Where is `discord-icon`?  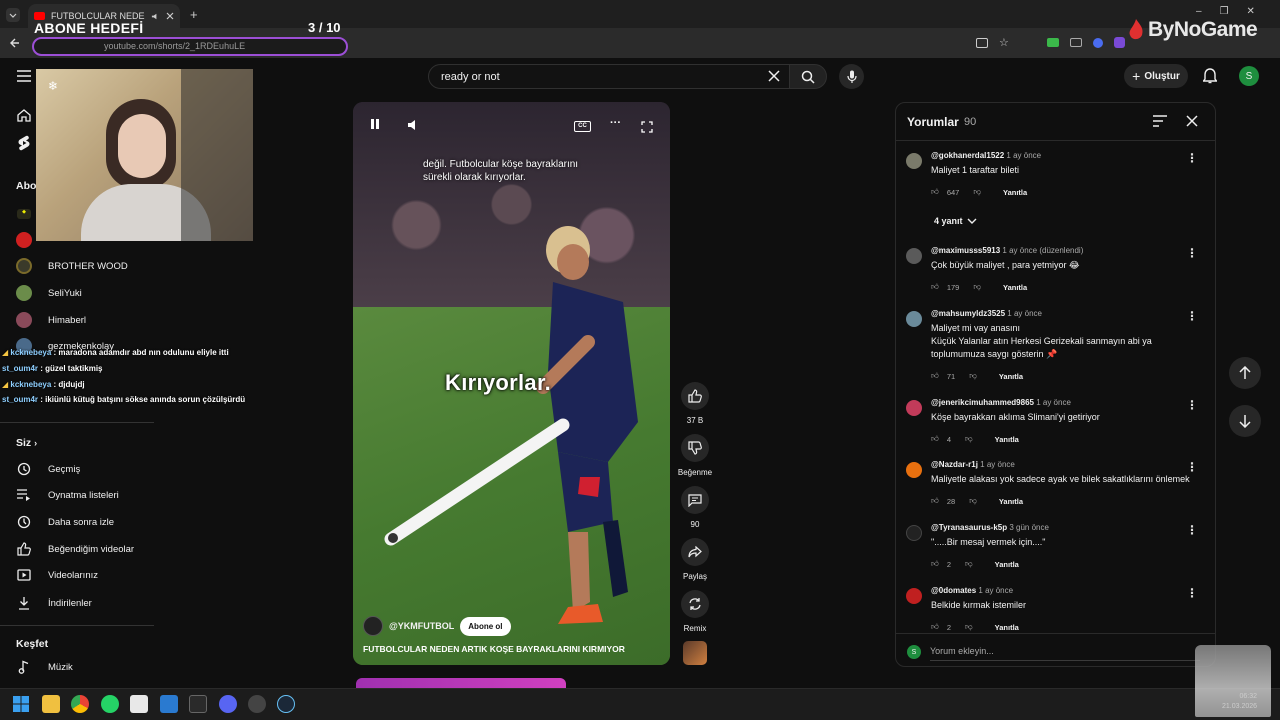
discord-icon is located at coordinates (228, 704).